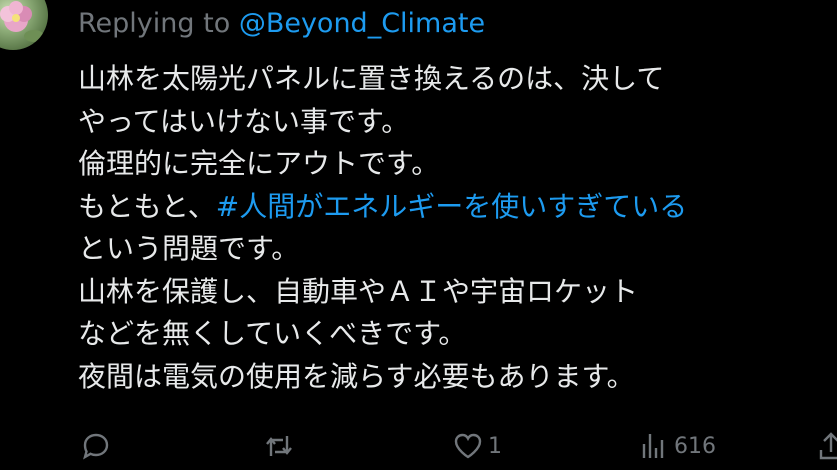 This screenshot has width=837, height=470. Describe the element at coordinates (468, 446) in the screenshot. I see `heart-icon` at that location.